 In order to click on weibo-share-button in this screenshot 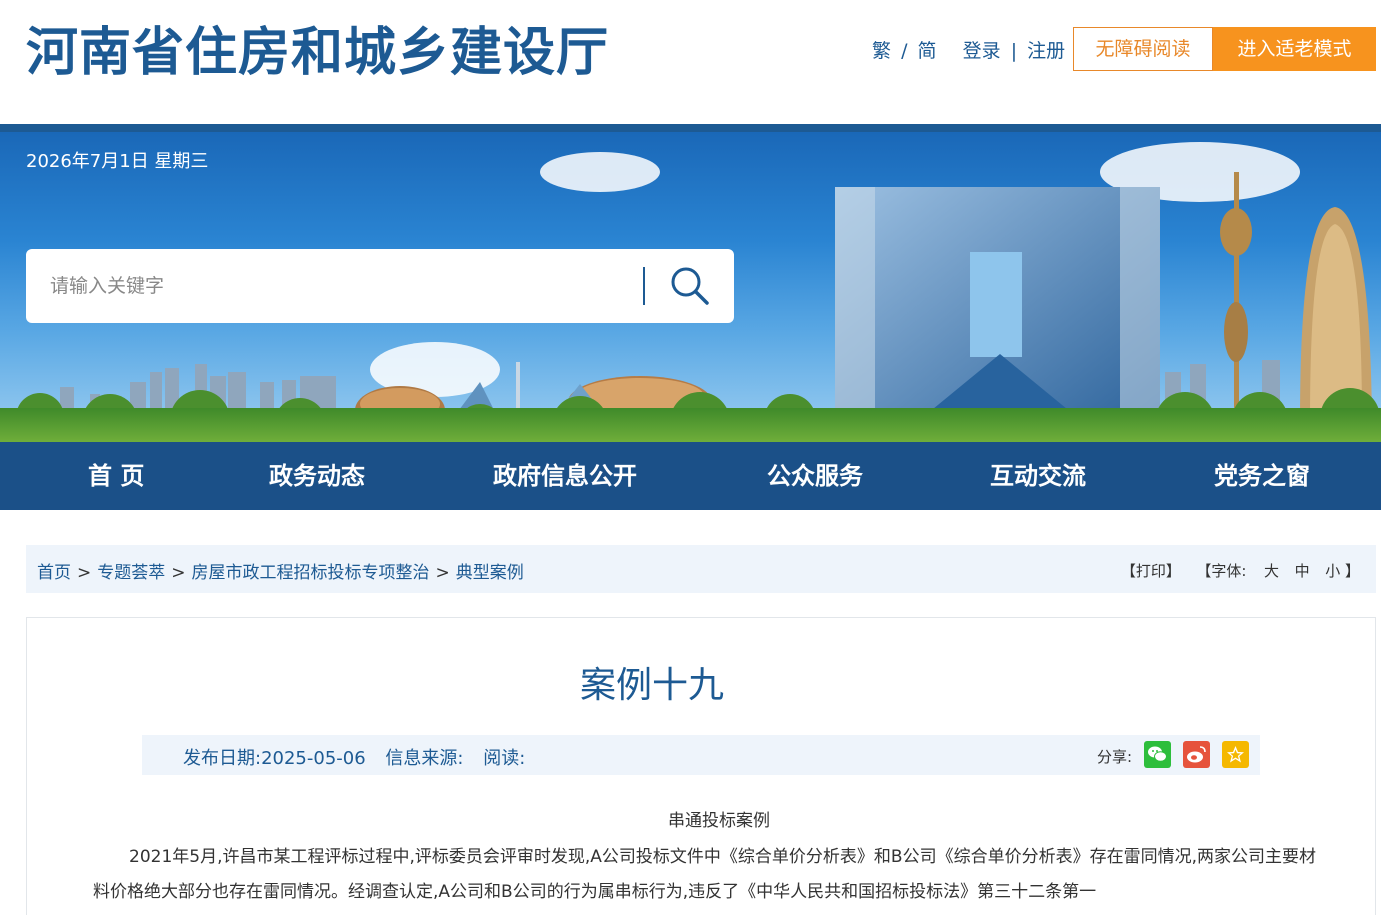, I will do `click(1196, 754)`.